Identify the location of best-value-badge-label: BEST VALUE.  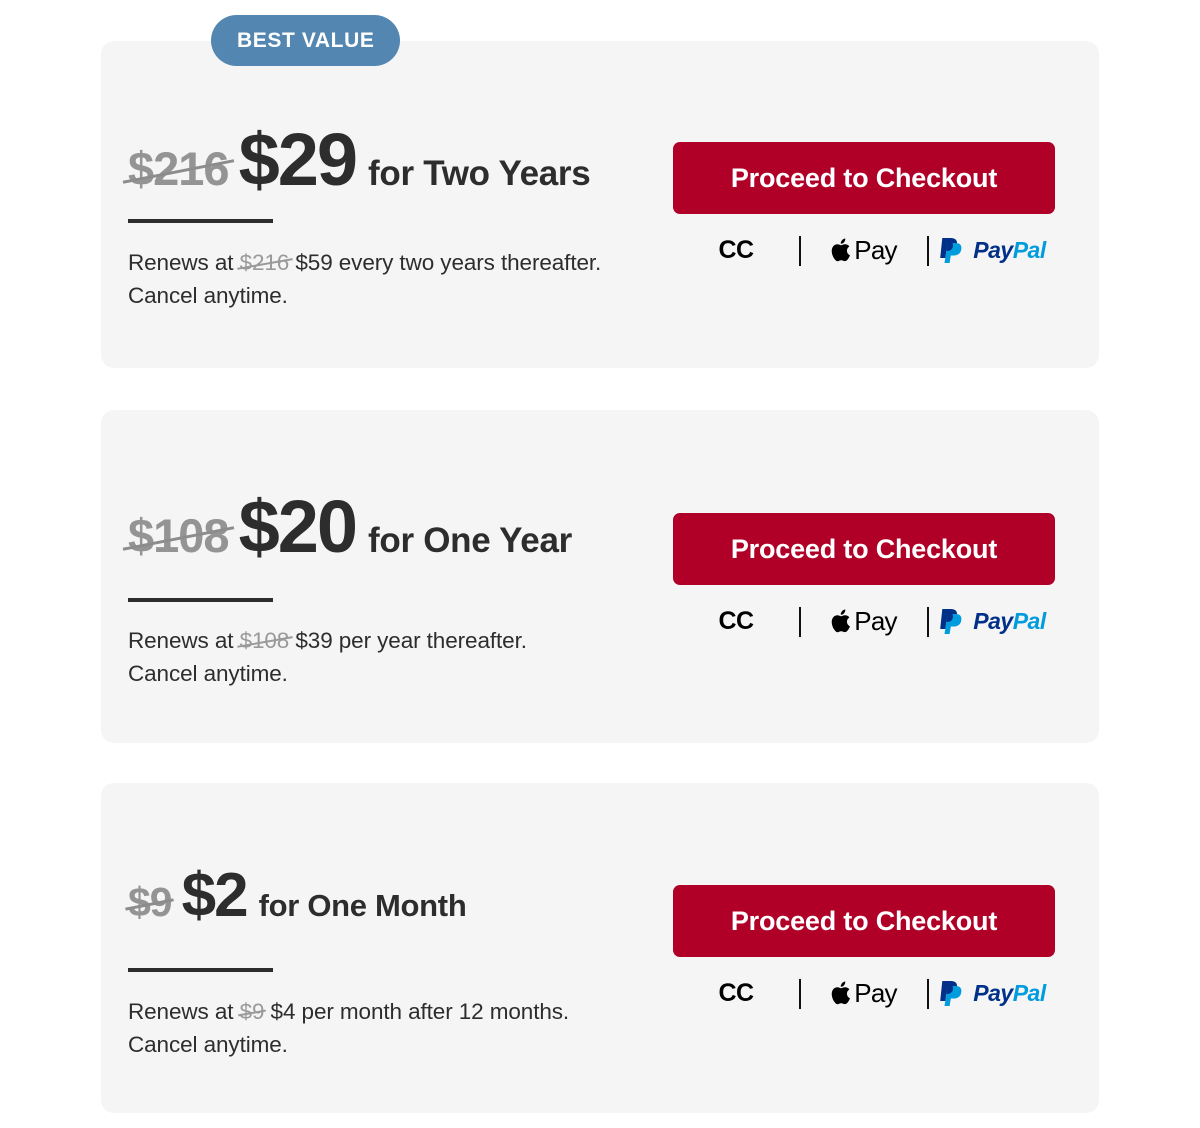
(306, 40).